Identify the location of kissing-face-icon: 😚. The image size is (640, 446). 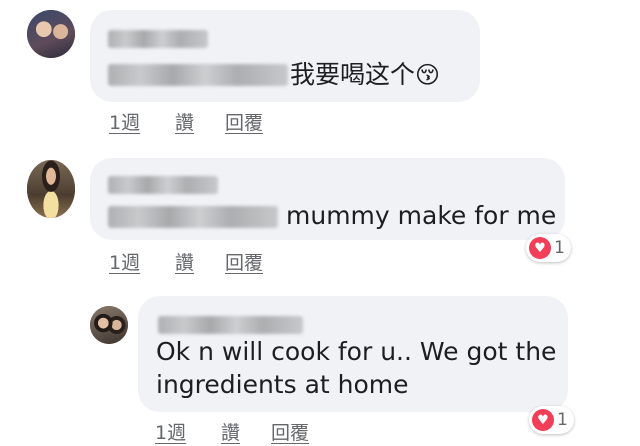
(428, 75).